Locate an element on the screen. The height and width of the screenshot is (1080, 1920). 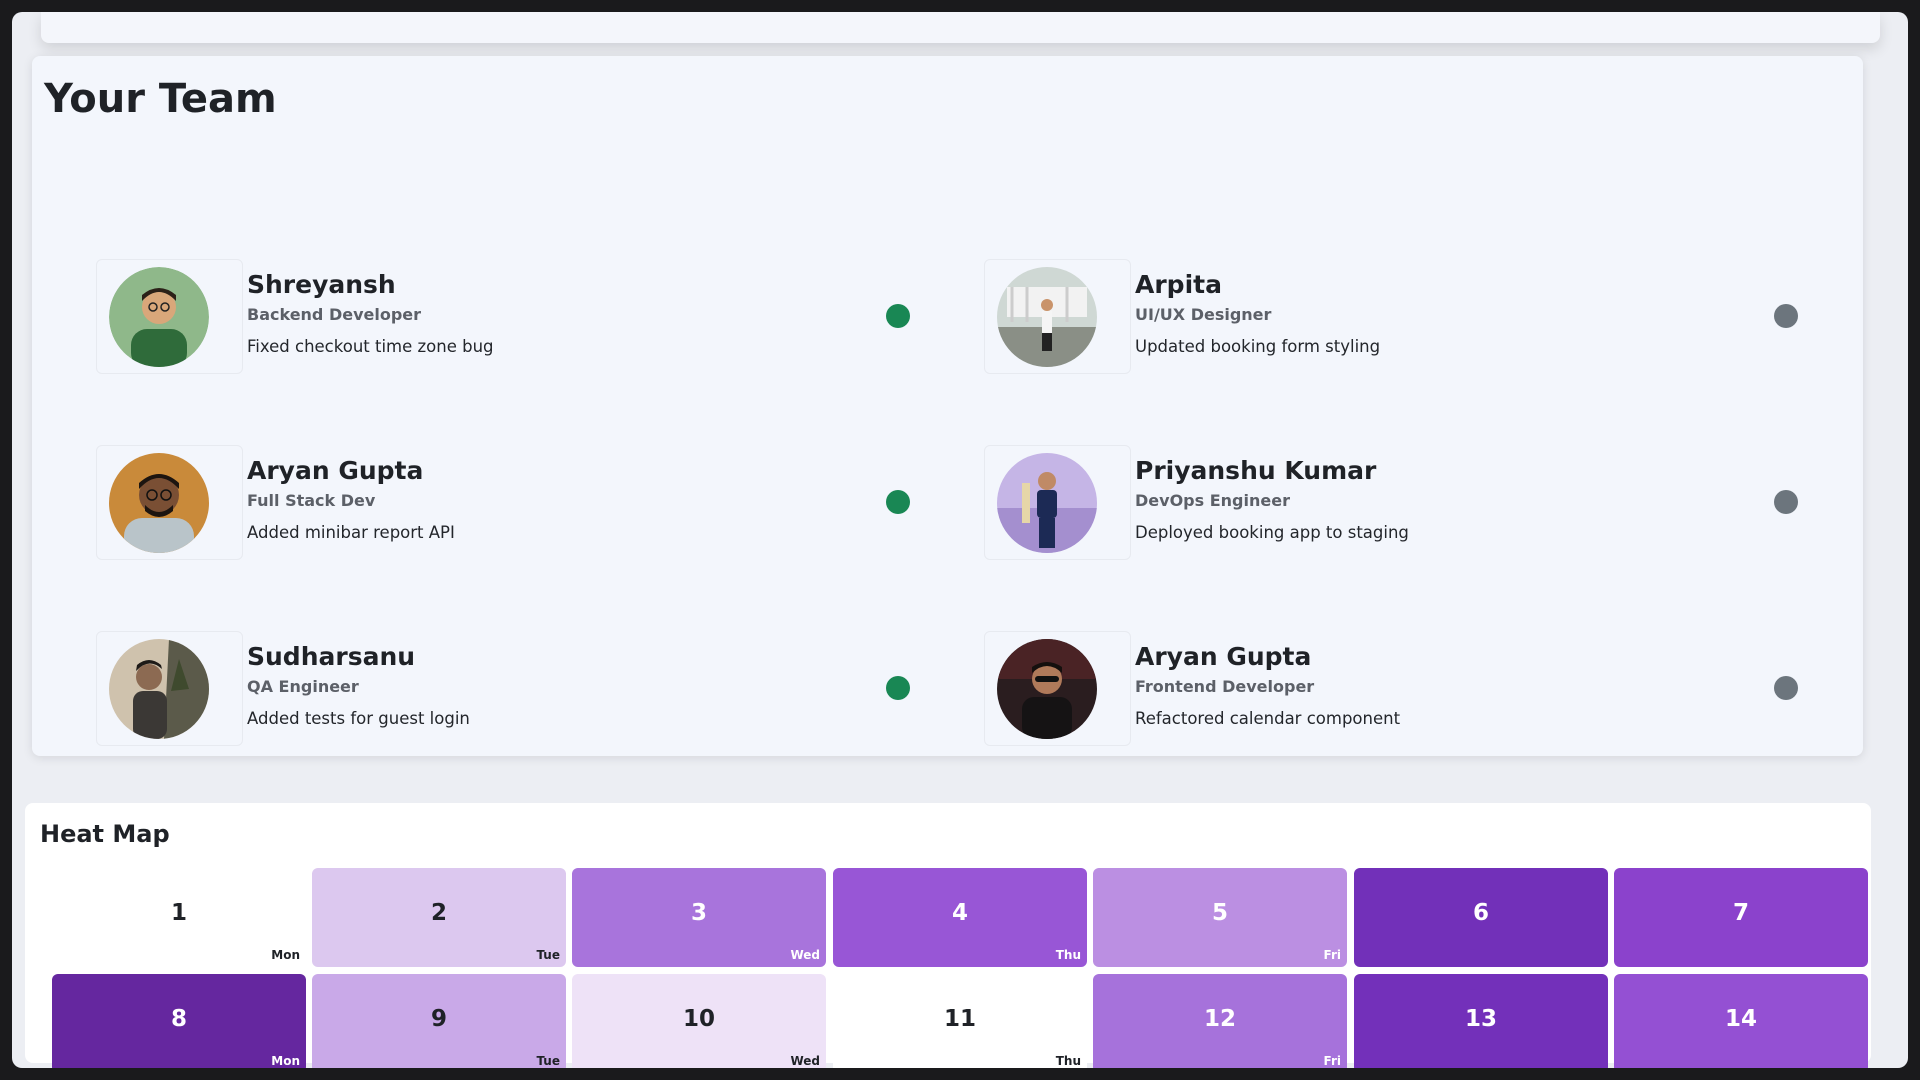
heatmap-cell: 4 Thu is located at coordinates (960, 917).